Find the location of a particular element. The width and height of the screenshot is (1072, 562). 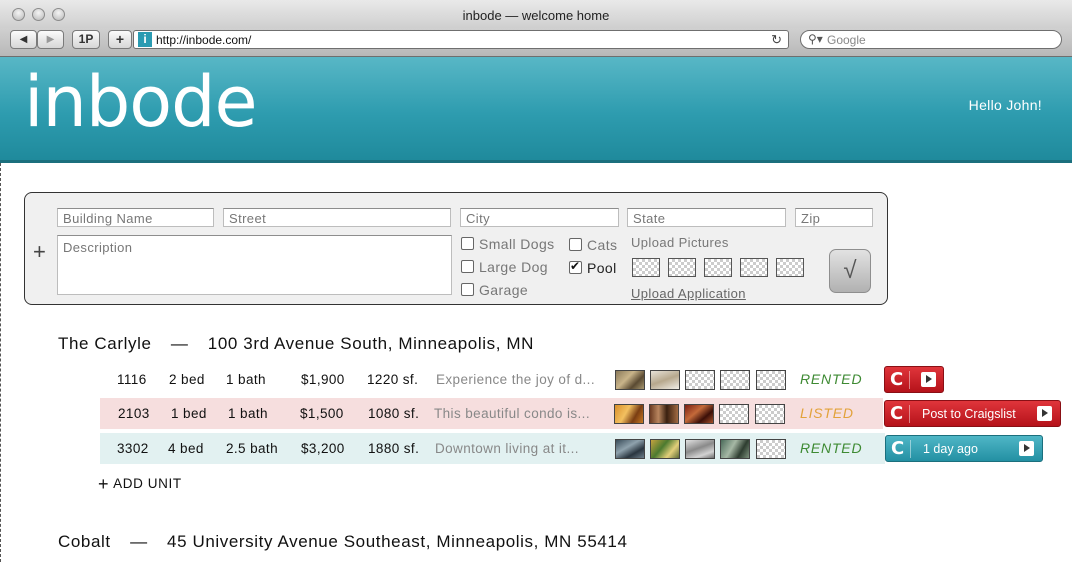

checkbox-icon is located at coordinates (467, 266).